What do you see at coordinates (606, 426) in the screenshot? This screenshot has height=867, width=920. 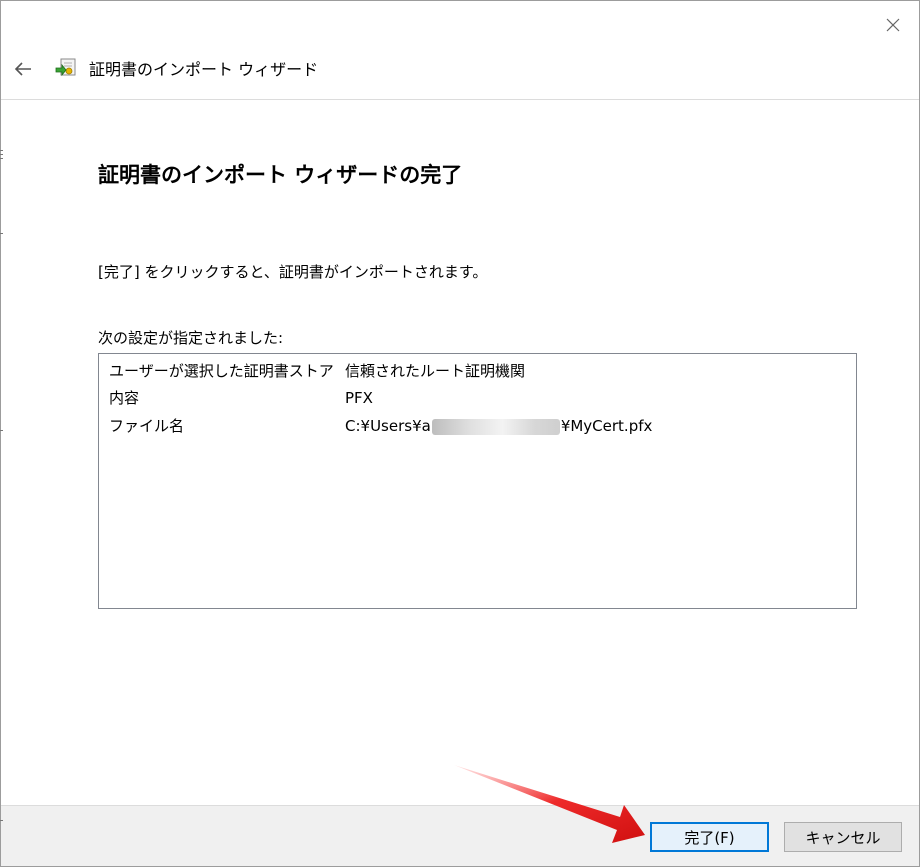 I see `filename-suffix: ¥MyCert.pfx` at bounding box center [606, 426].